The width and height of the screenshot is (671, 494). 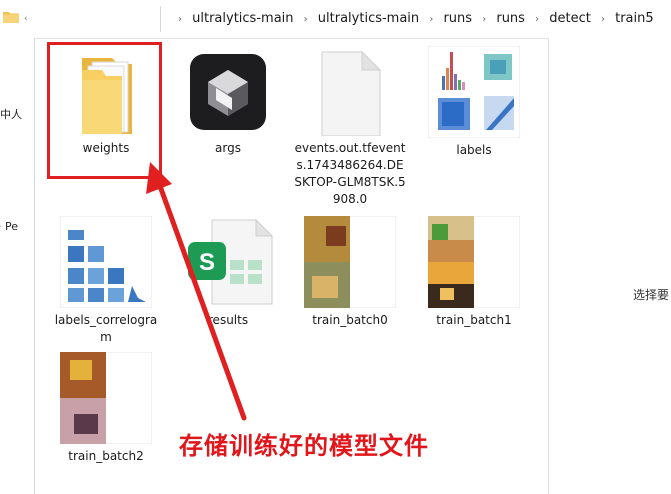 I want to click on annotation-arrow, so click(x=196, y=291).